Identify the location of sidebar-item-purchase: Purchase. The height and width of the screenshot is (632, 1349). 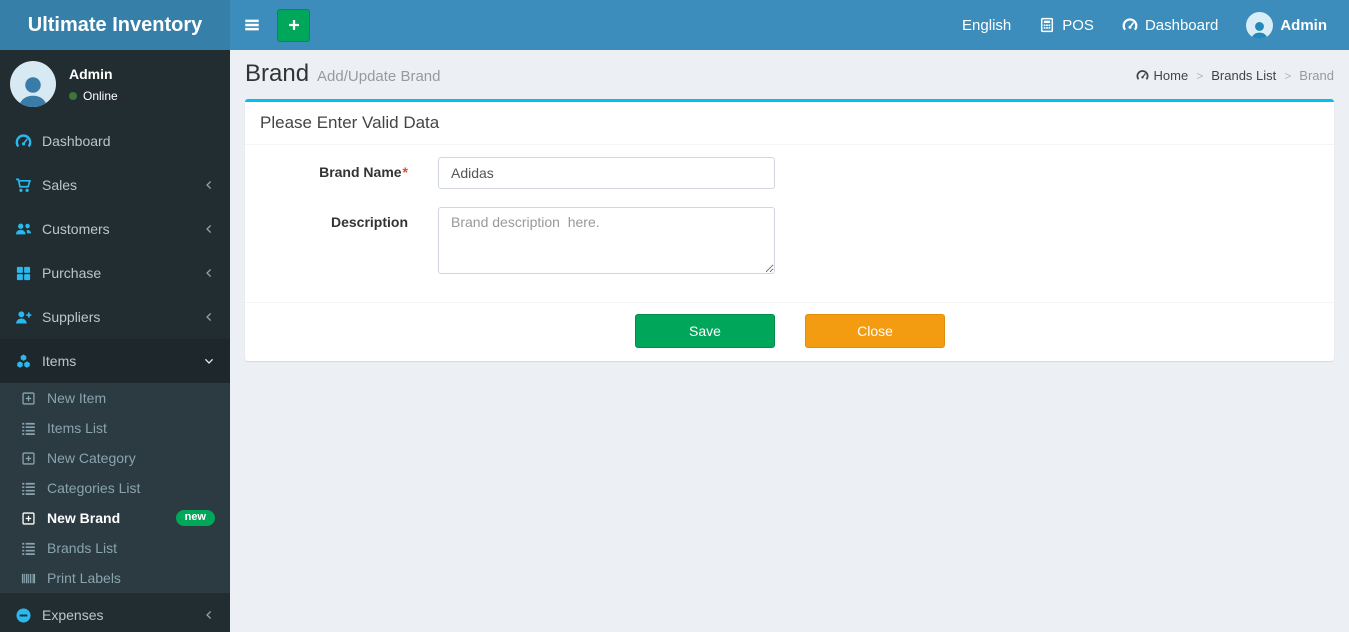
(115, 273).